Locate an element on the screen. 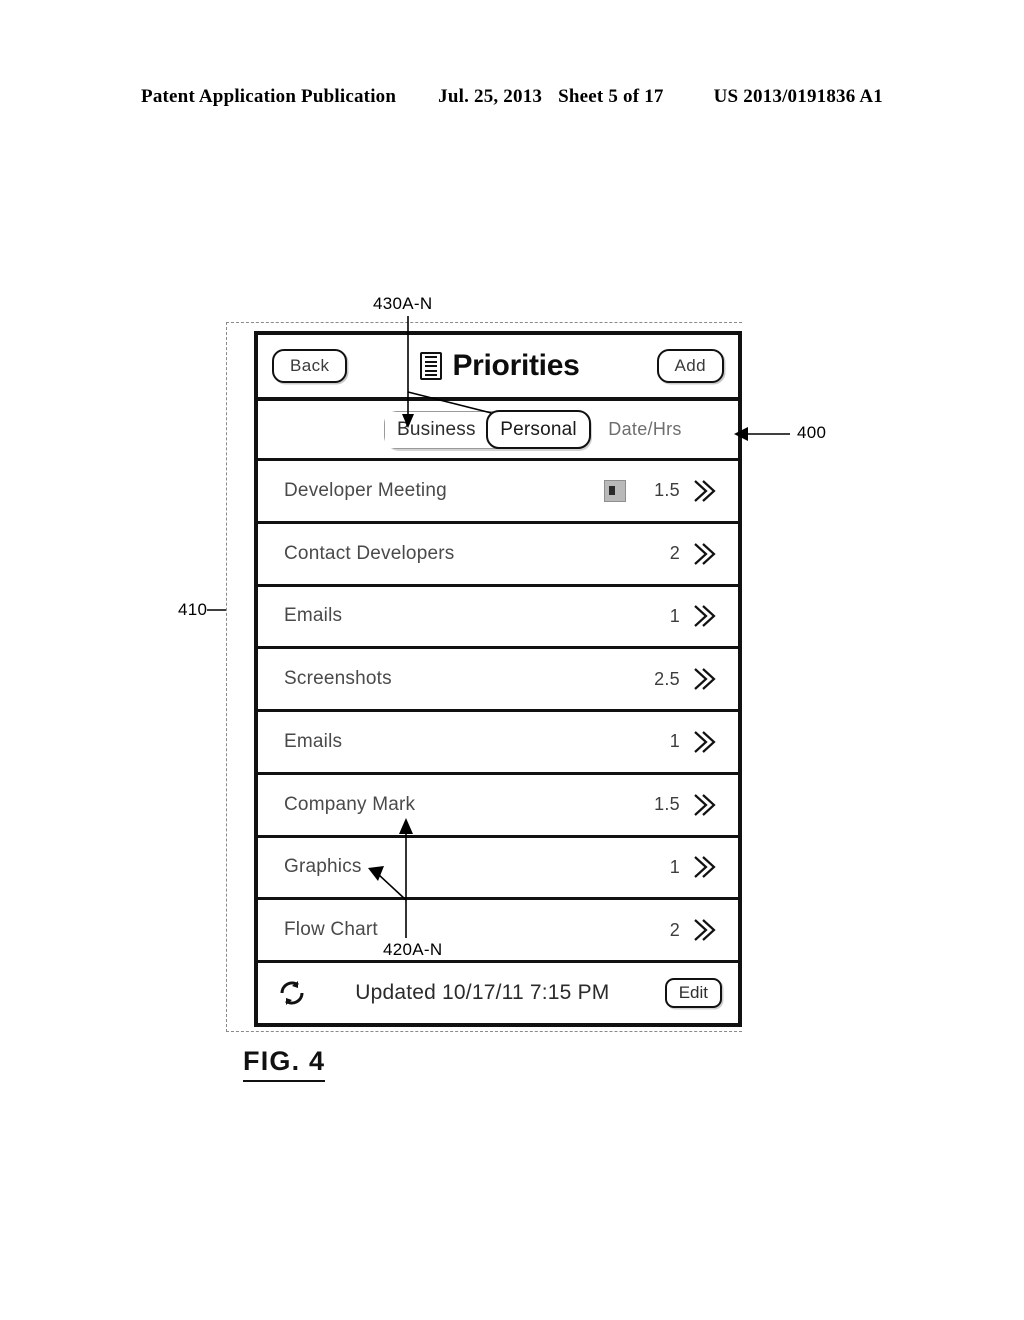 This screenshot has height=1320, width=1024. segment-business: Business is located at coordinates (436, 429).